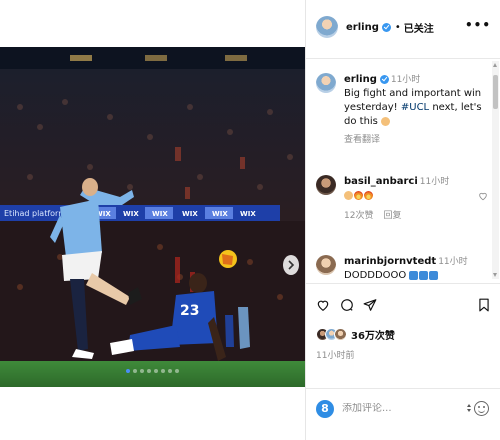 The image size is (500, 440). Describe the element at coordinates (381, 181) in the screenshot. I see `comment-username: basil_anbarci` at that location.